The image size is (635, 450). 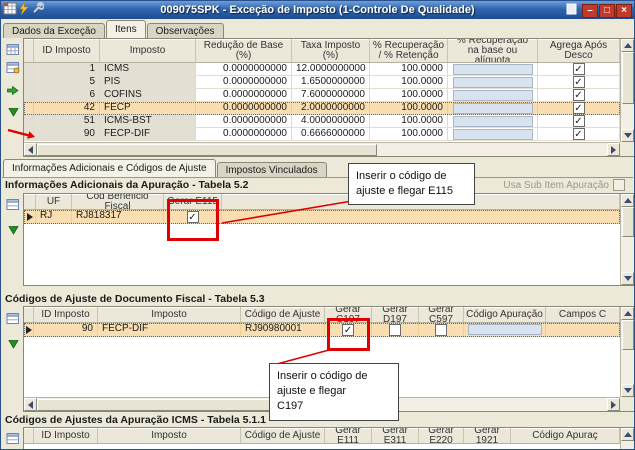 What do you see at coordinates (13, 67) in the screenshot?
I see `edit-record-icon` at bounding box center [13, 67].